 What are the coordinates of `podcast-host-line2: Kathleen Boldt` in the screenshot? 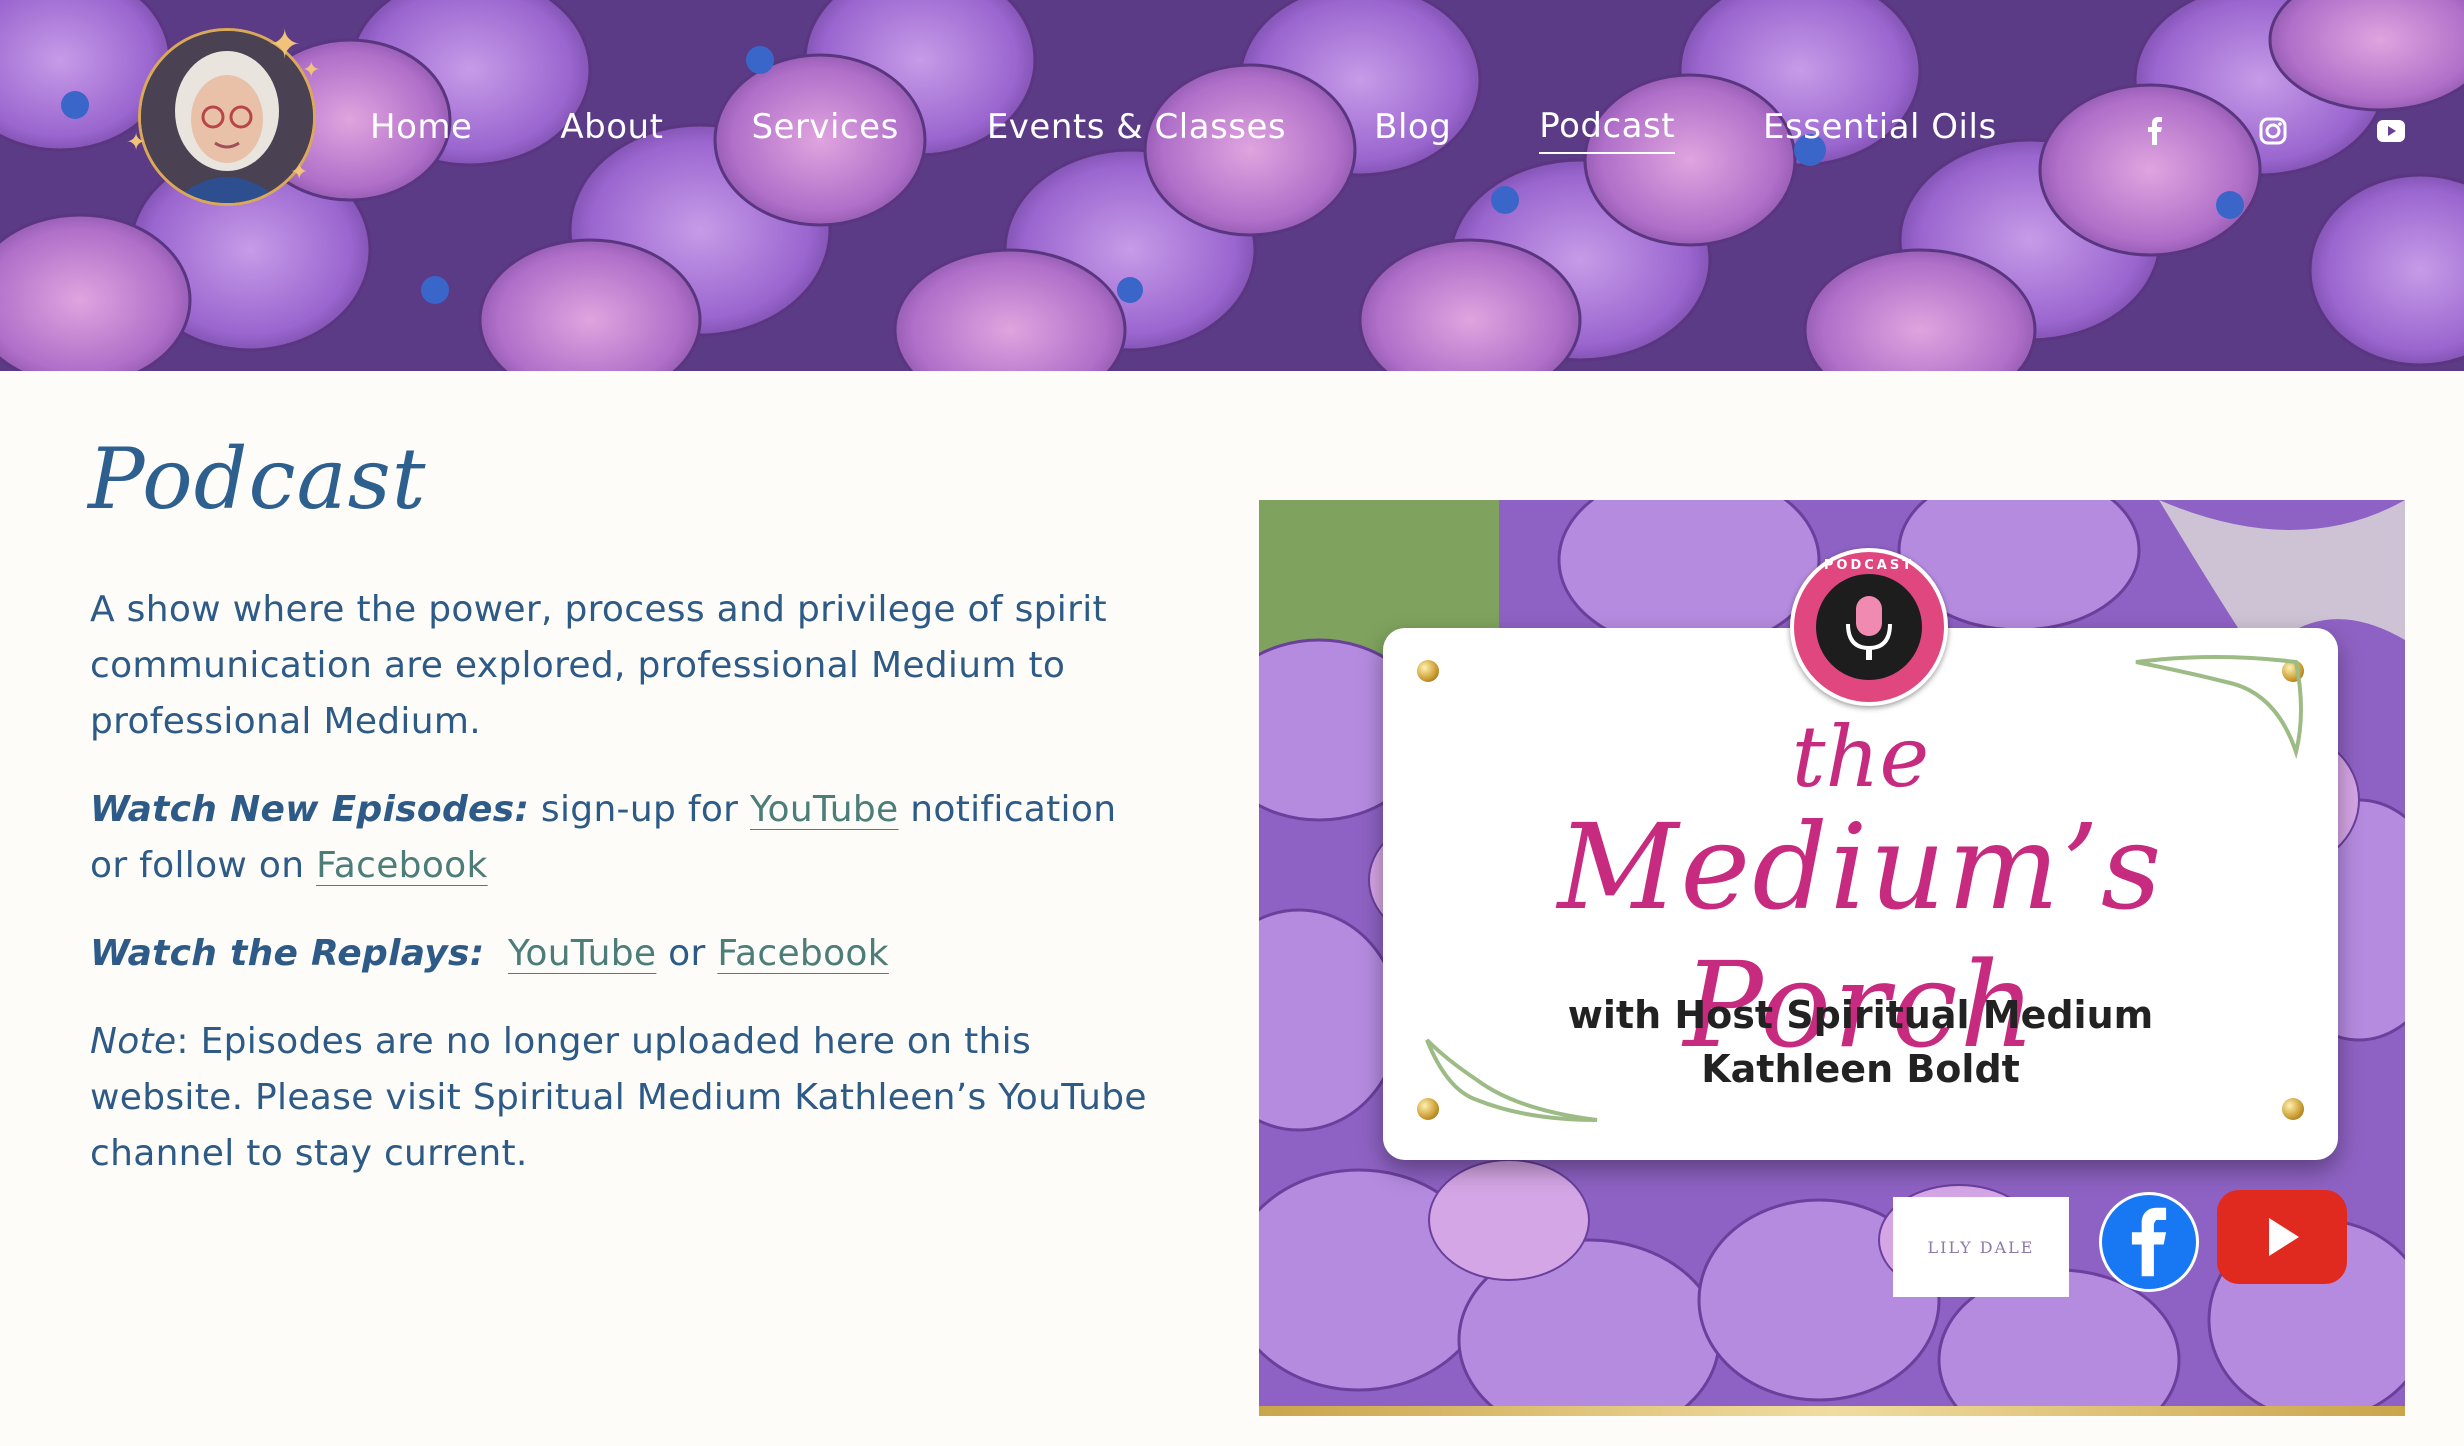 It's located at (1860, 1069).